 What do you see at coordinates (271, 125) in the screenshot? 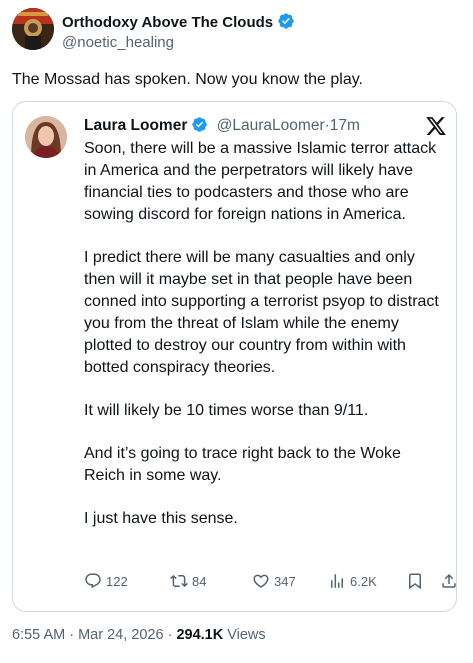
I see `quoted-author-handle: @LauraLoomer` at bounding box center [271, 125].